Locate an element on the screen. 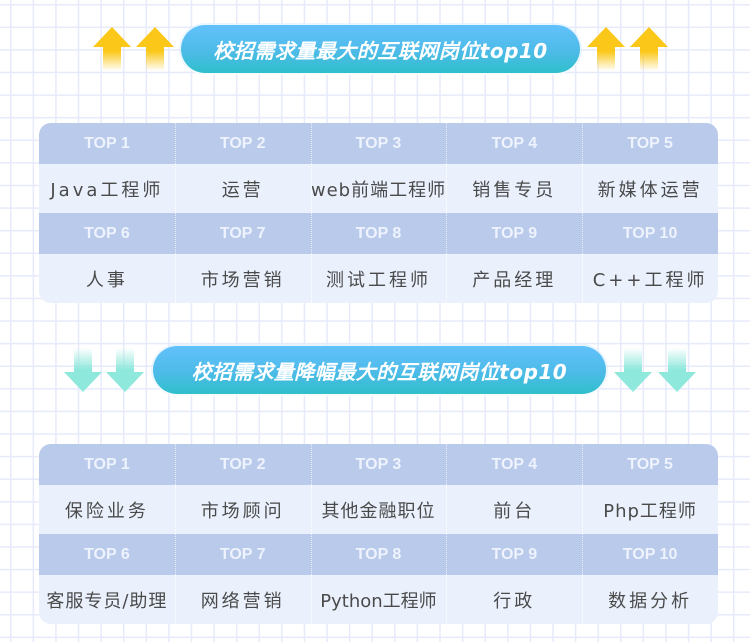  job-title: 产品经理 is located at coordinates (514, 278).